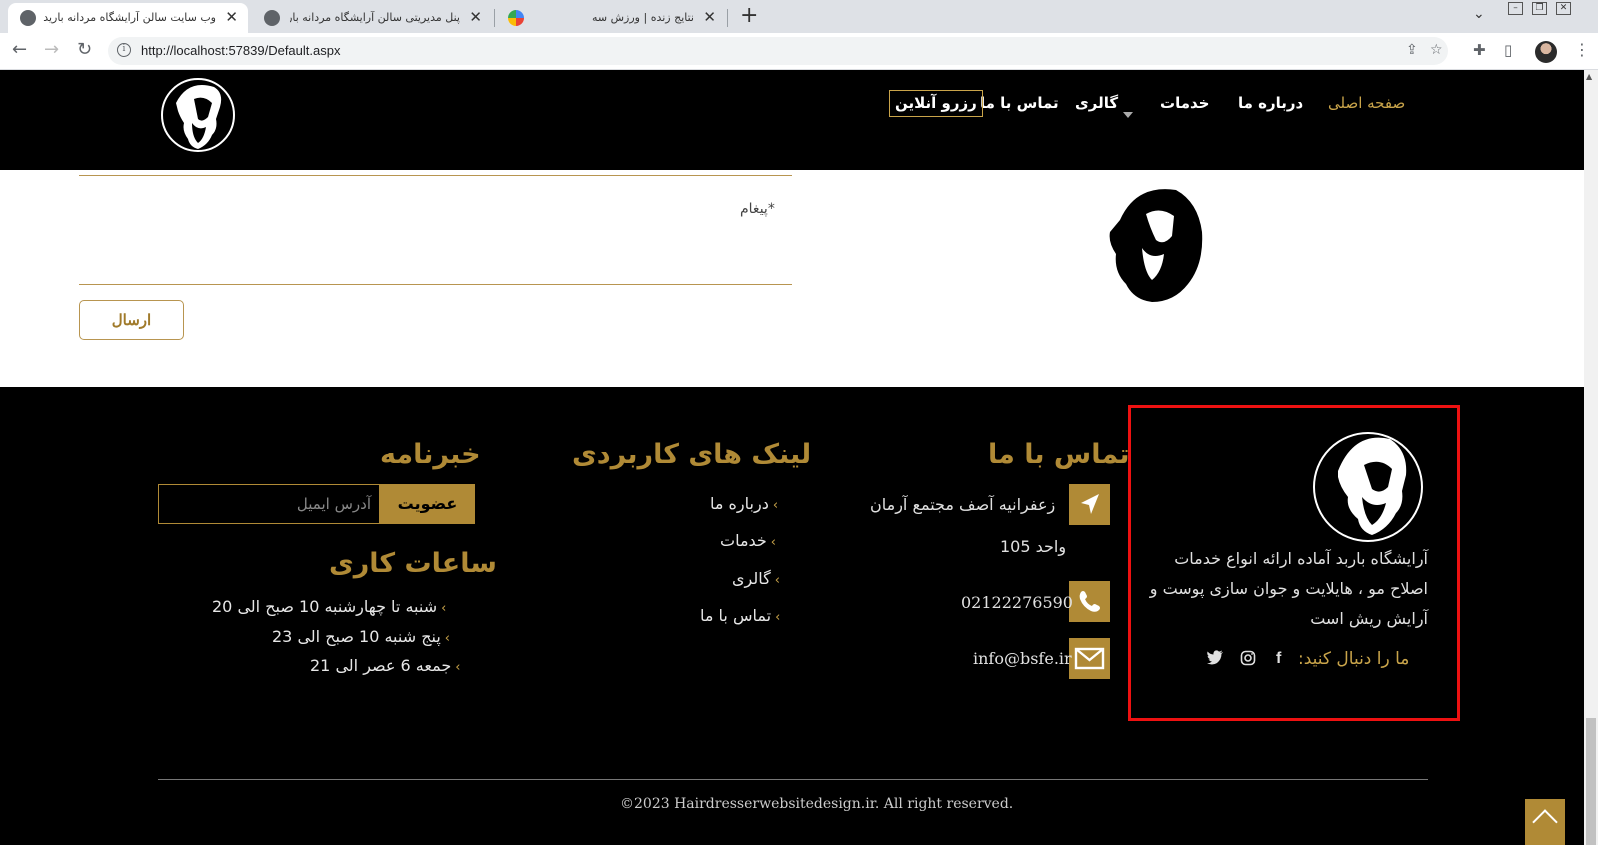  I want to click on twitter-icon, so click(1215, 659).